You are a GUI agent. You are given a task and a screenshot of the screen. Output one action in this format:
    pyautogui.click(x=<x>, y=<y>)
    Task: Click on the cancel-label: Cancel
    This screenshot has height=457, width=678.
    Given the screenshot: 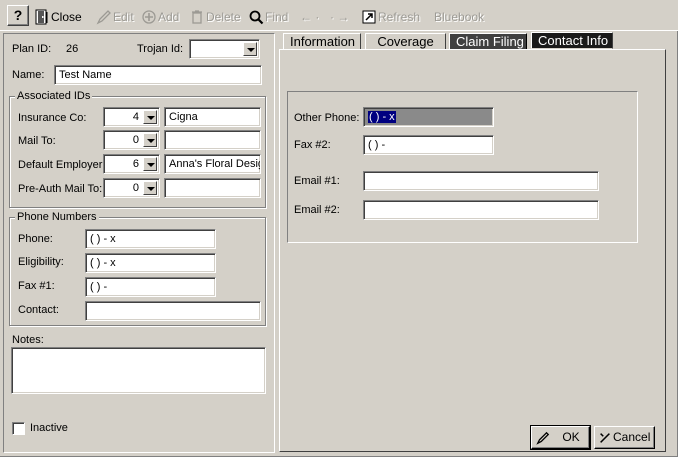 What is the action you would take?
    pyautogui.click(x=632, y=437)
    